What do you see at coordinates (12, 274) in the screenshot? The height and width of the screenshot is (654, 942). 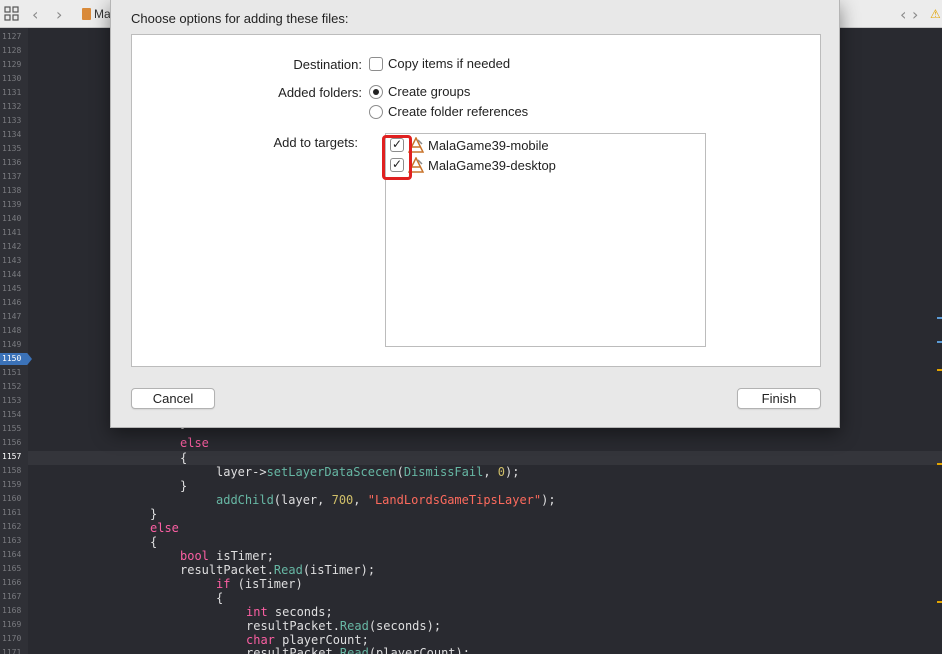 I see `line-number: 1144` at bounding box center [12, 274].